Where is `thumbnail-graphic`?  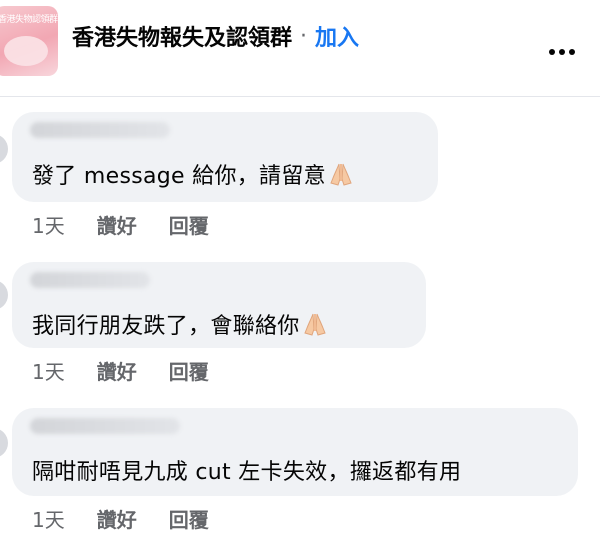
thumbnail-graphic is located at coordinates (26, 51).